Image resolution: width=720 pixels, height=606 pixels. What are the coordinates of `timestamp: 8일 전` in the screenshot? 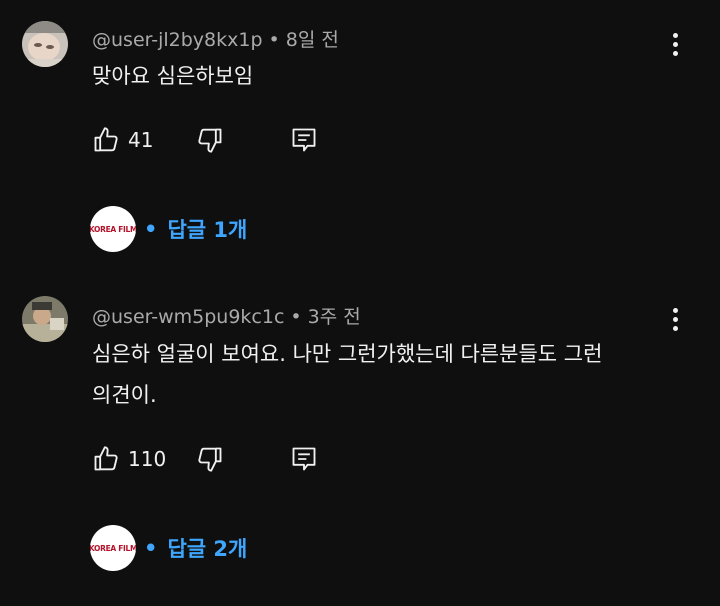 It's located at (312, 40).